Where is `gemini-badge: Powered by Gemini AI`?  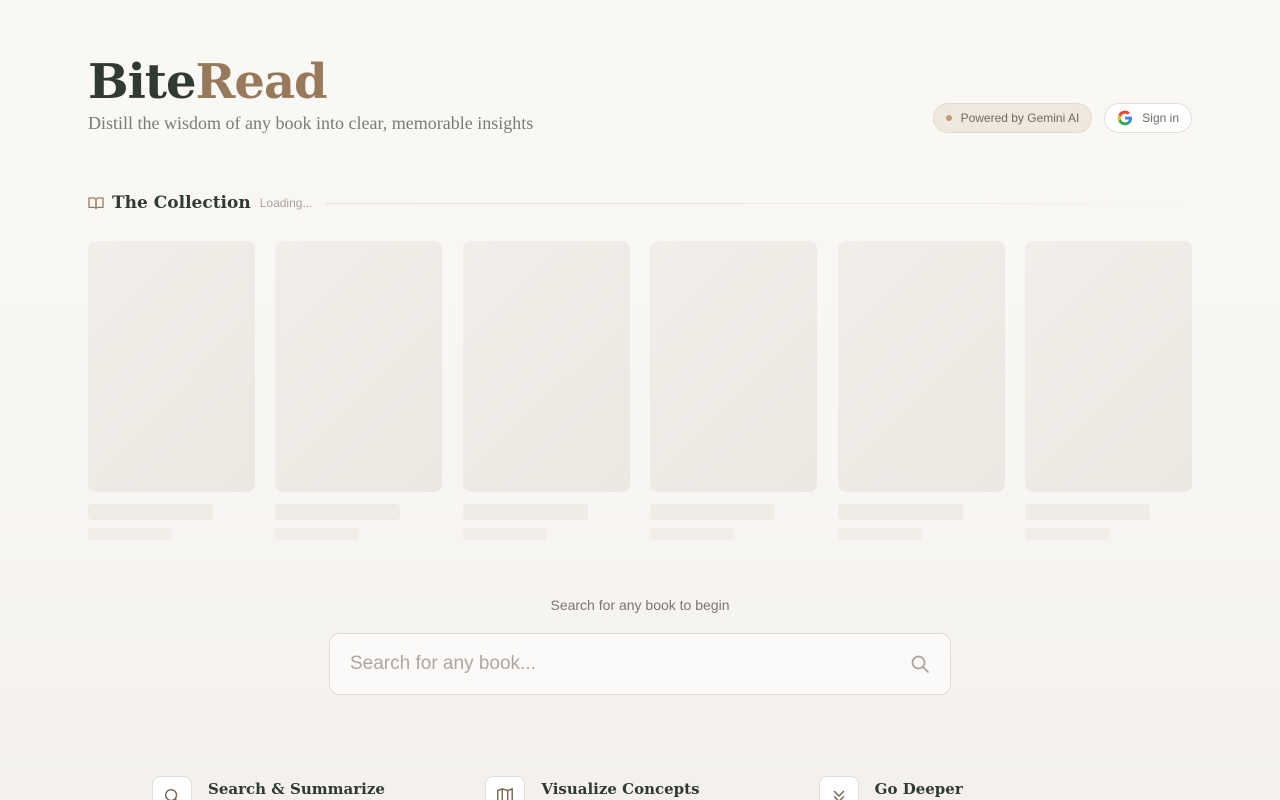 gemini-badge: Powered by Gemini AI is located at coordinates (1012, 118).